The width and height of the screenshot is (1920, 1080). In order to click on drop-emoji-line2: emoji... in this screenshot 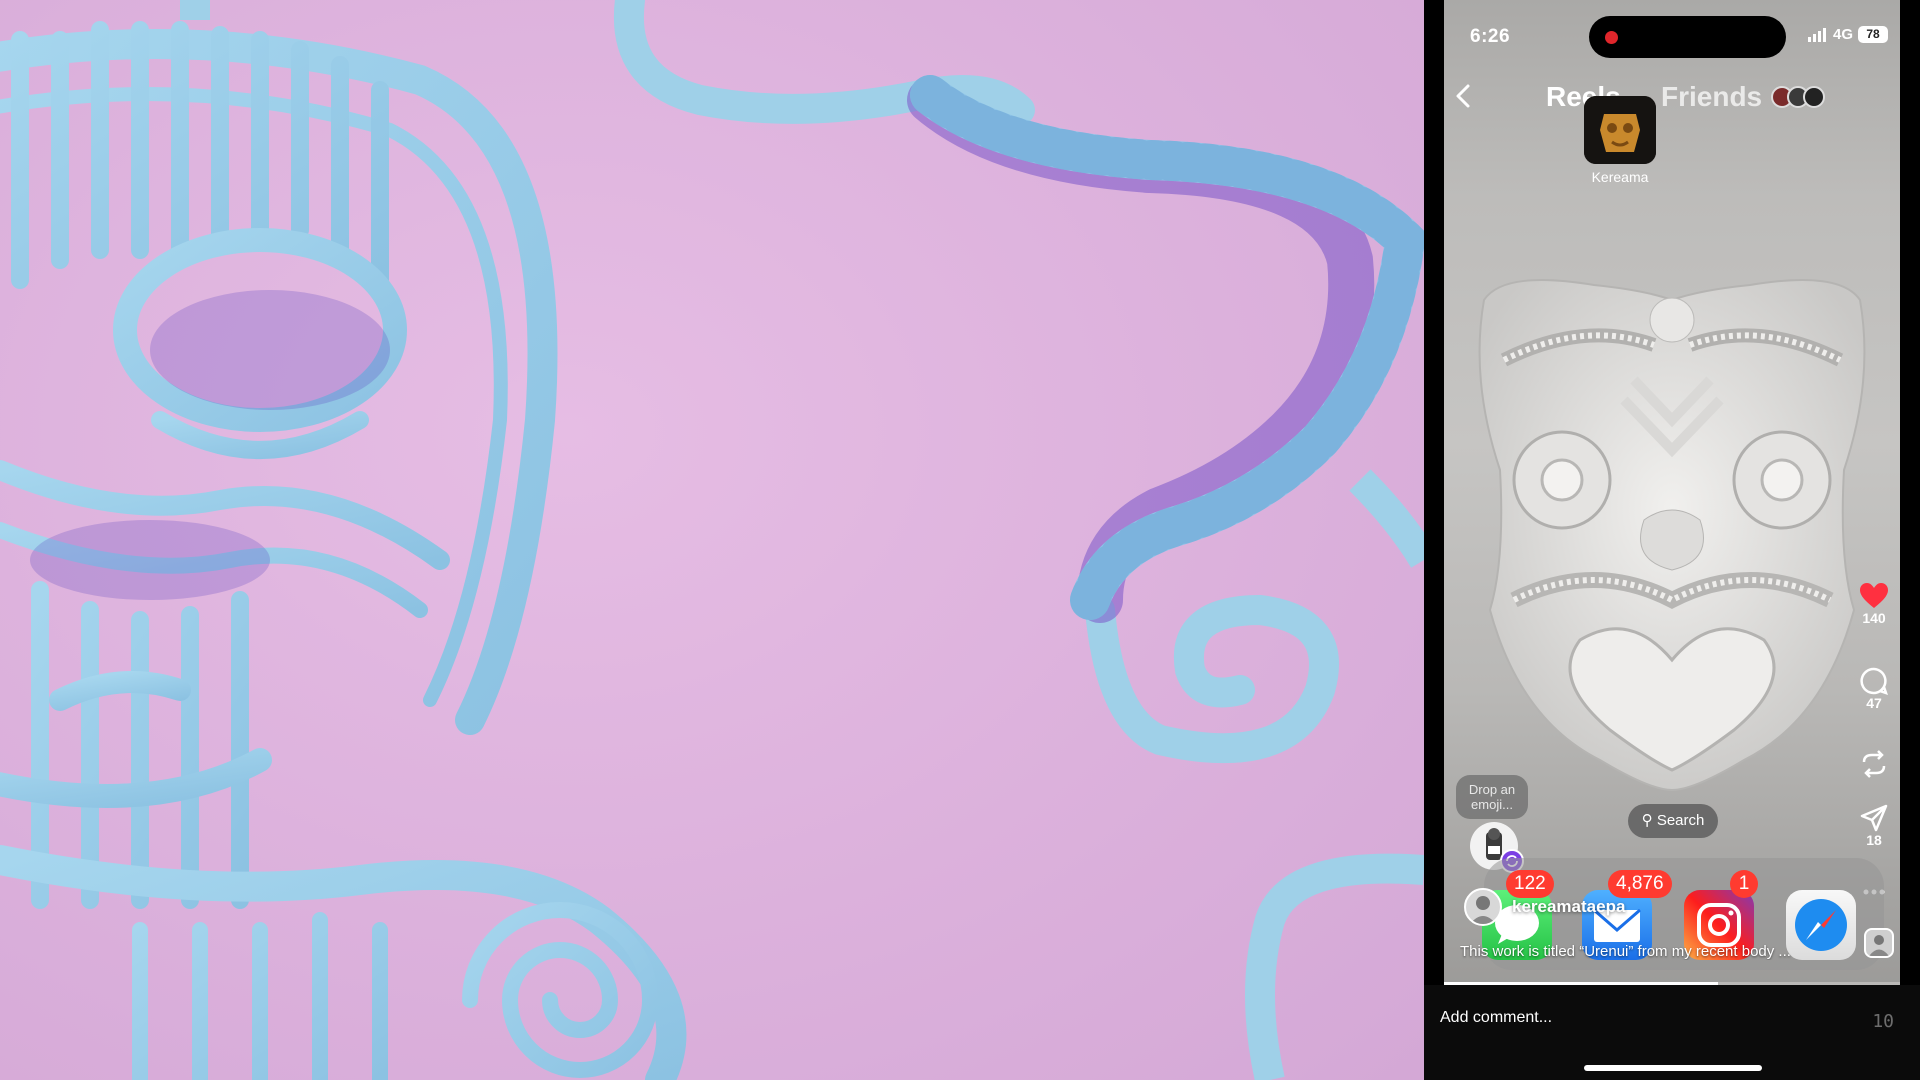, I will do `click(1492, 804)`.